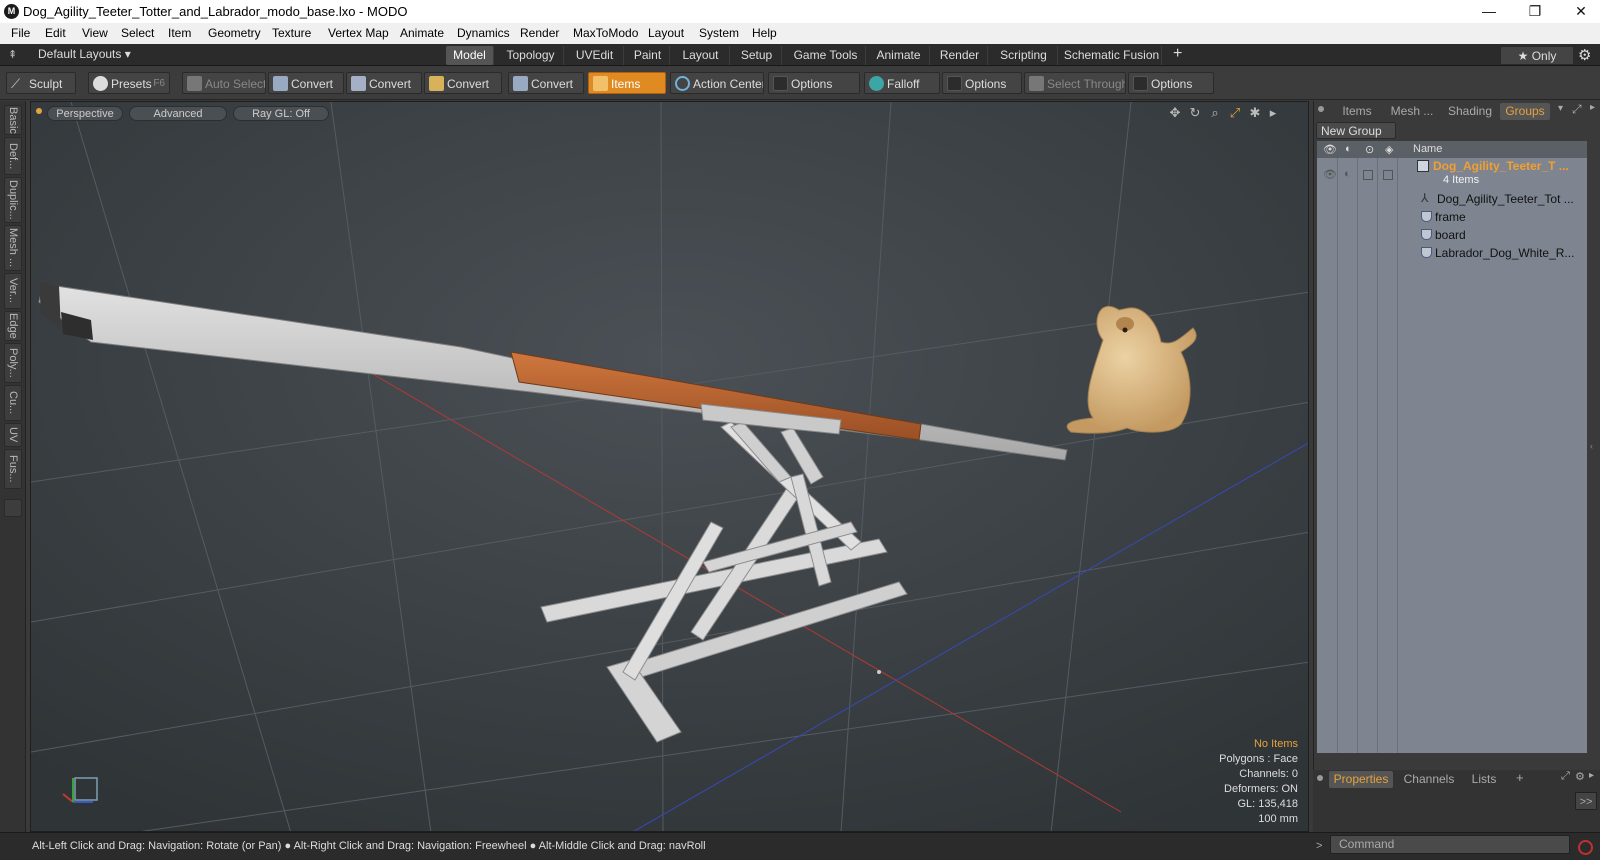  What do you see at coordinates (1347, 174) in the screenshot?
I see `render-toggle-icon: ◐` at bounding box center [1347, 174].